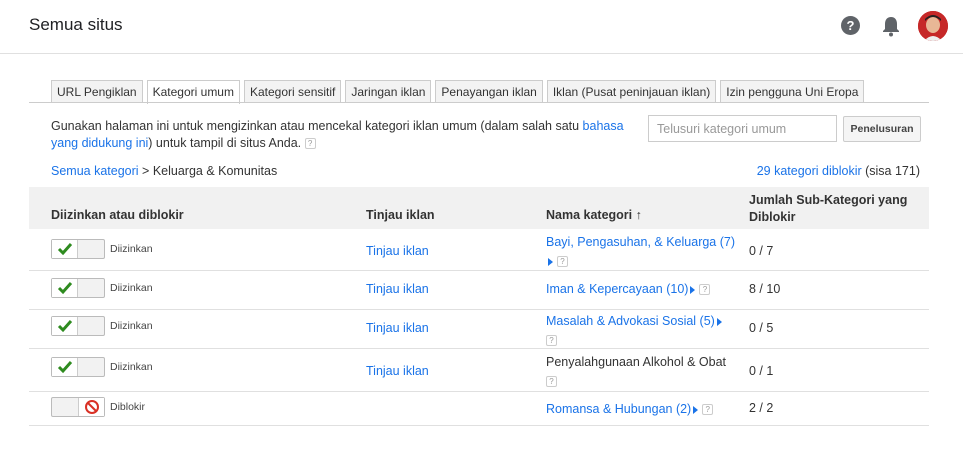 The width and height of the screenshot is (963, 454). What do you see at coordinates (809, 171) in the screenshot?
I see `blocked-categories-link: 29 kategori diblokir` at bounding box center [809, 171].